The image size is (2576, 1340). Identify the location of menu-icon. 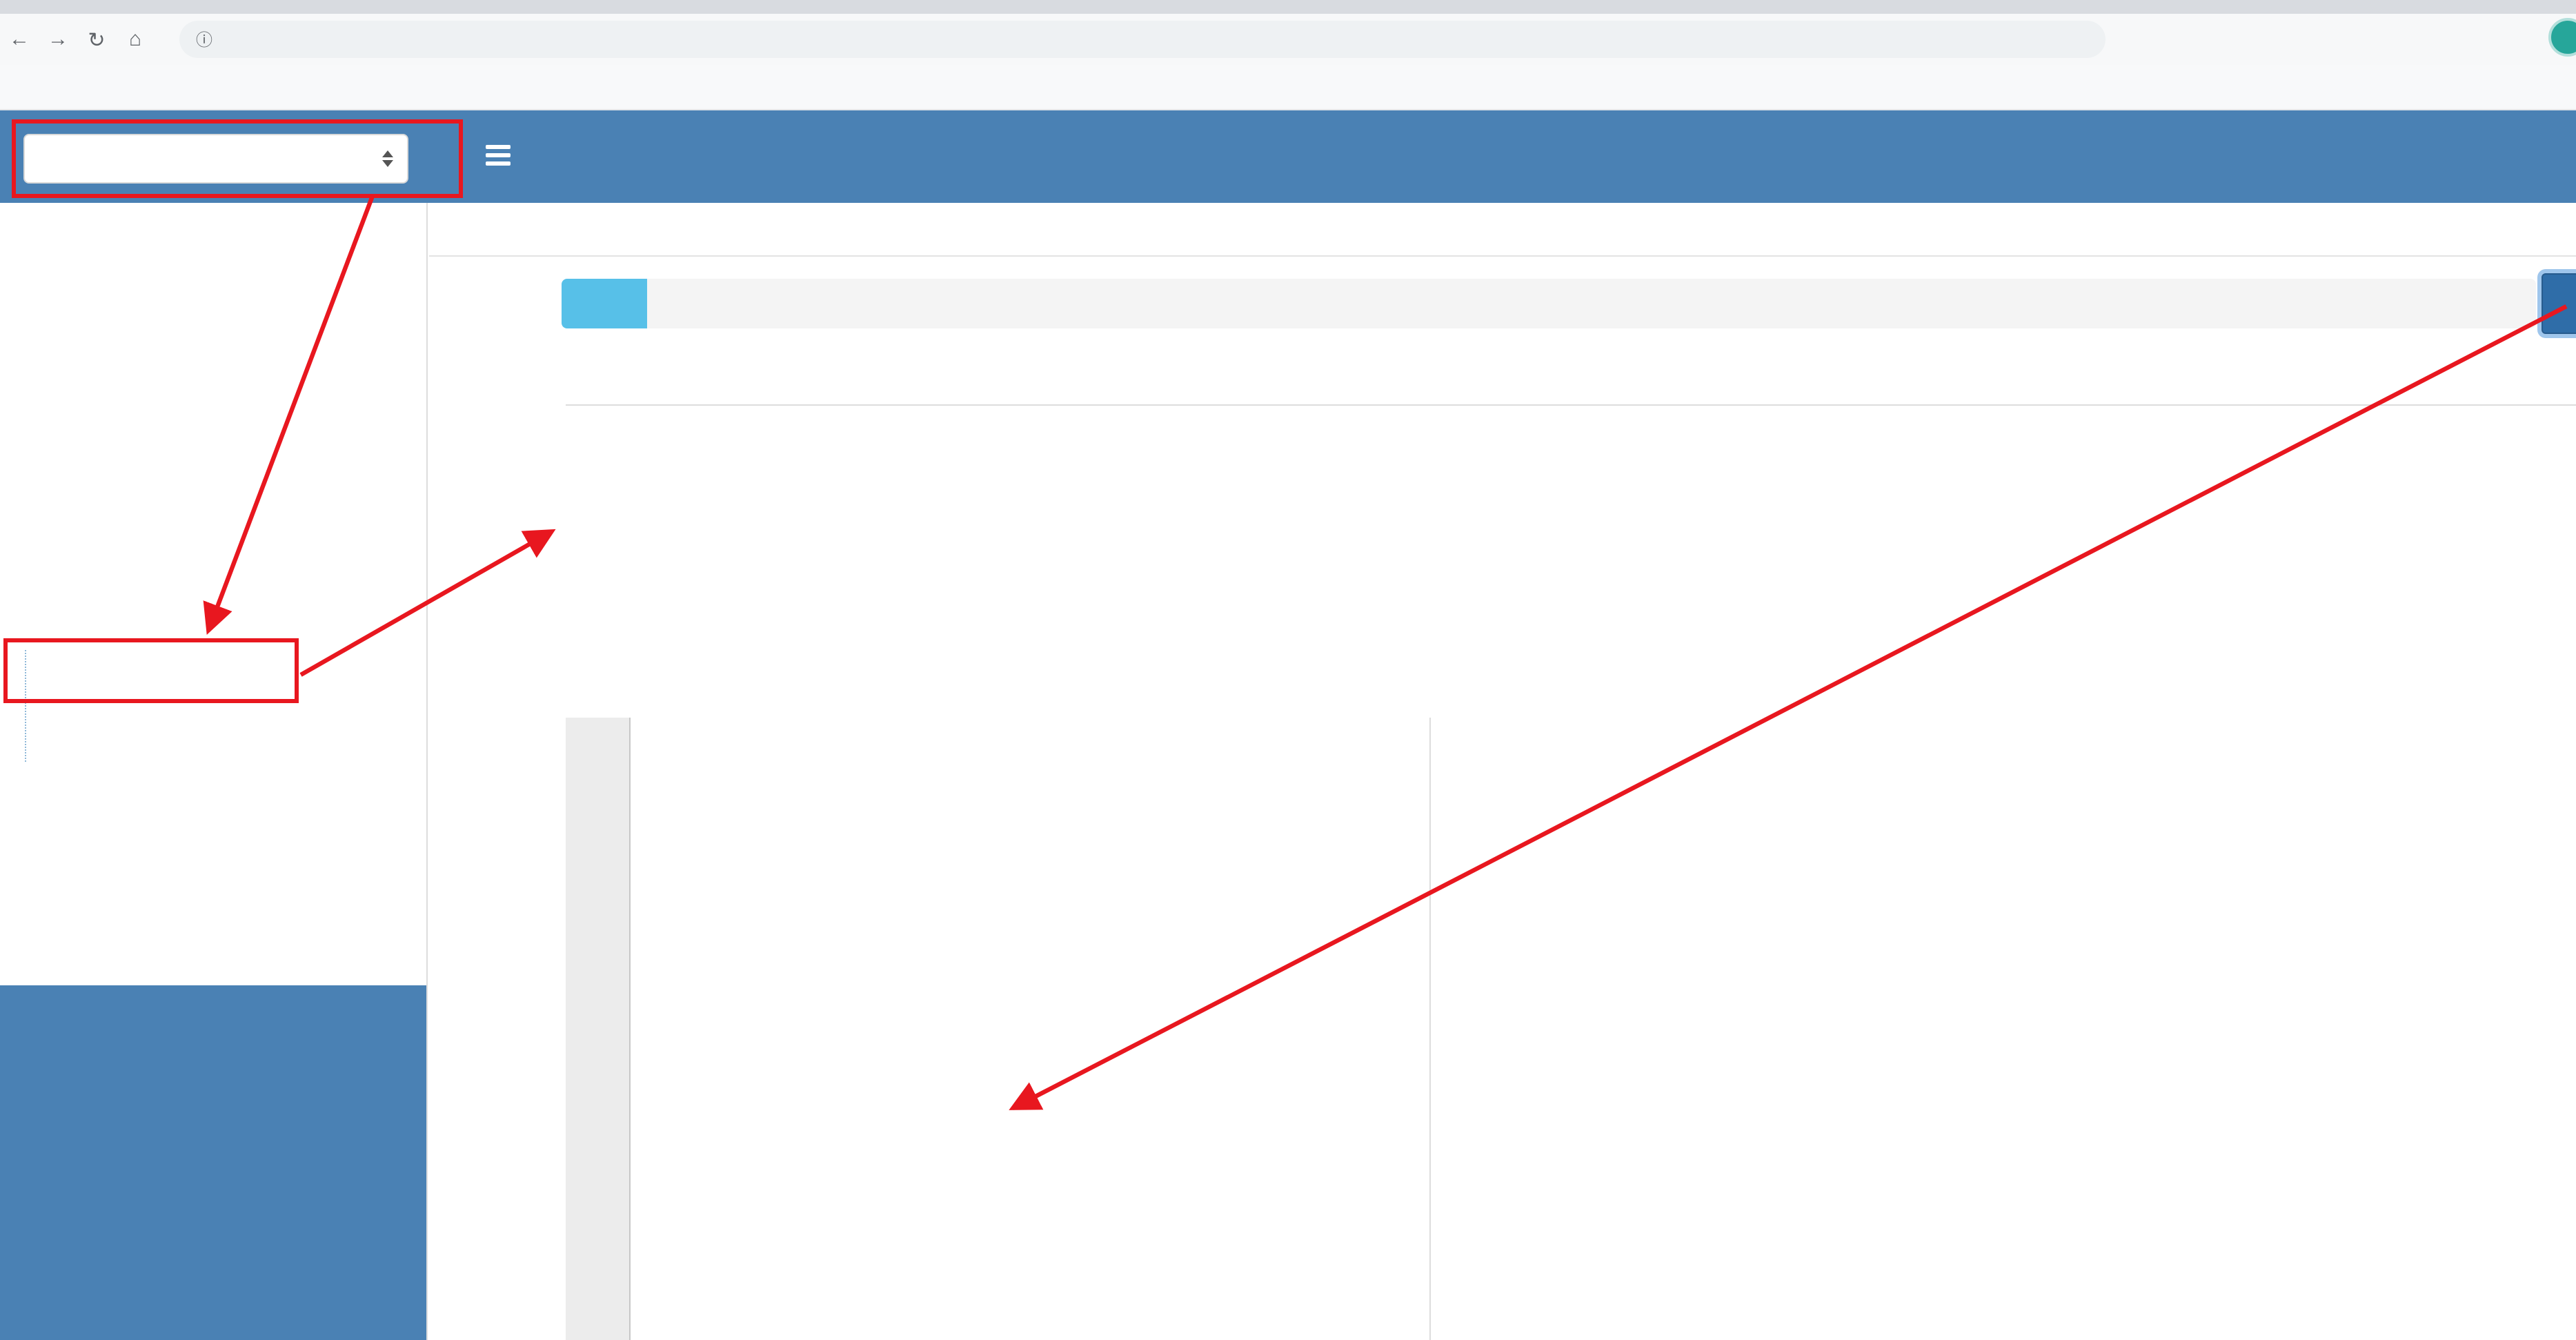
(498, 157).